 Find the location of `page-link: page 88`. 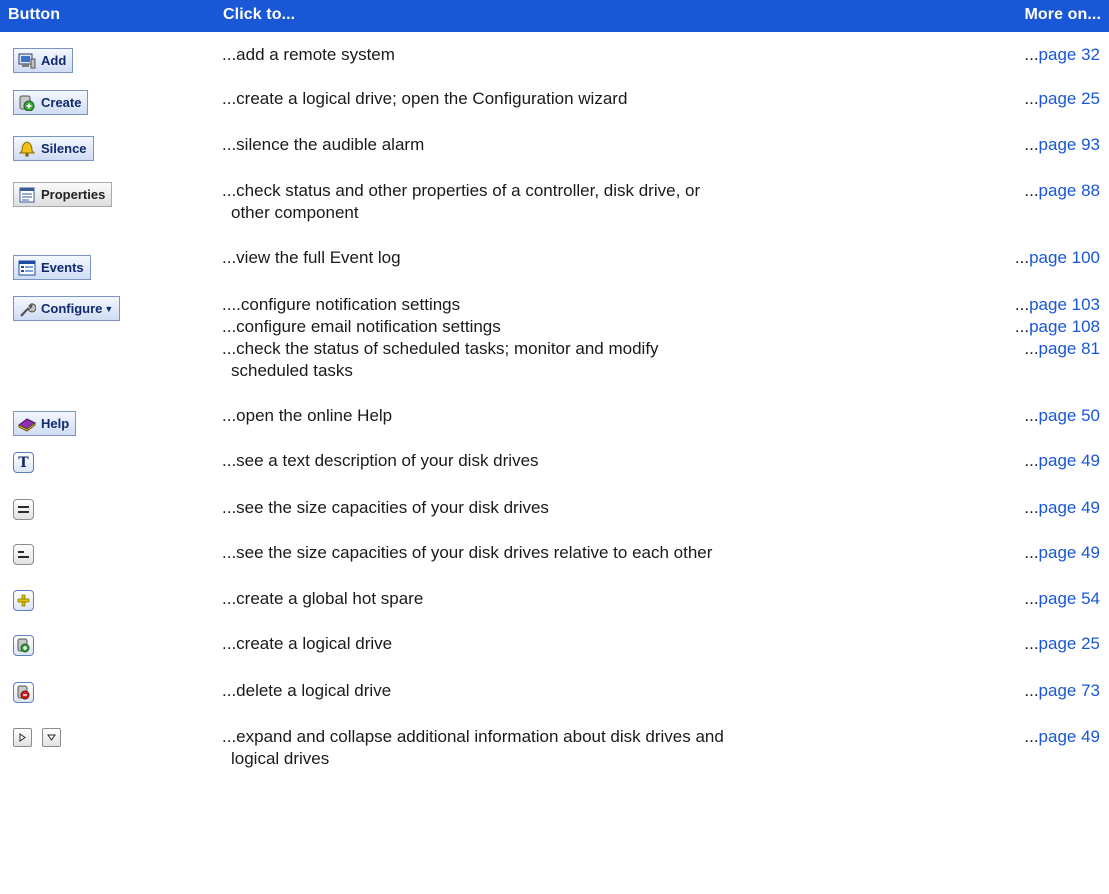

page-link: page 88 is located at coordinates (1069, 190).